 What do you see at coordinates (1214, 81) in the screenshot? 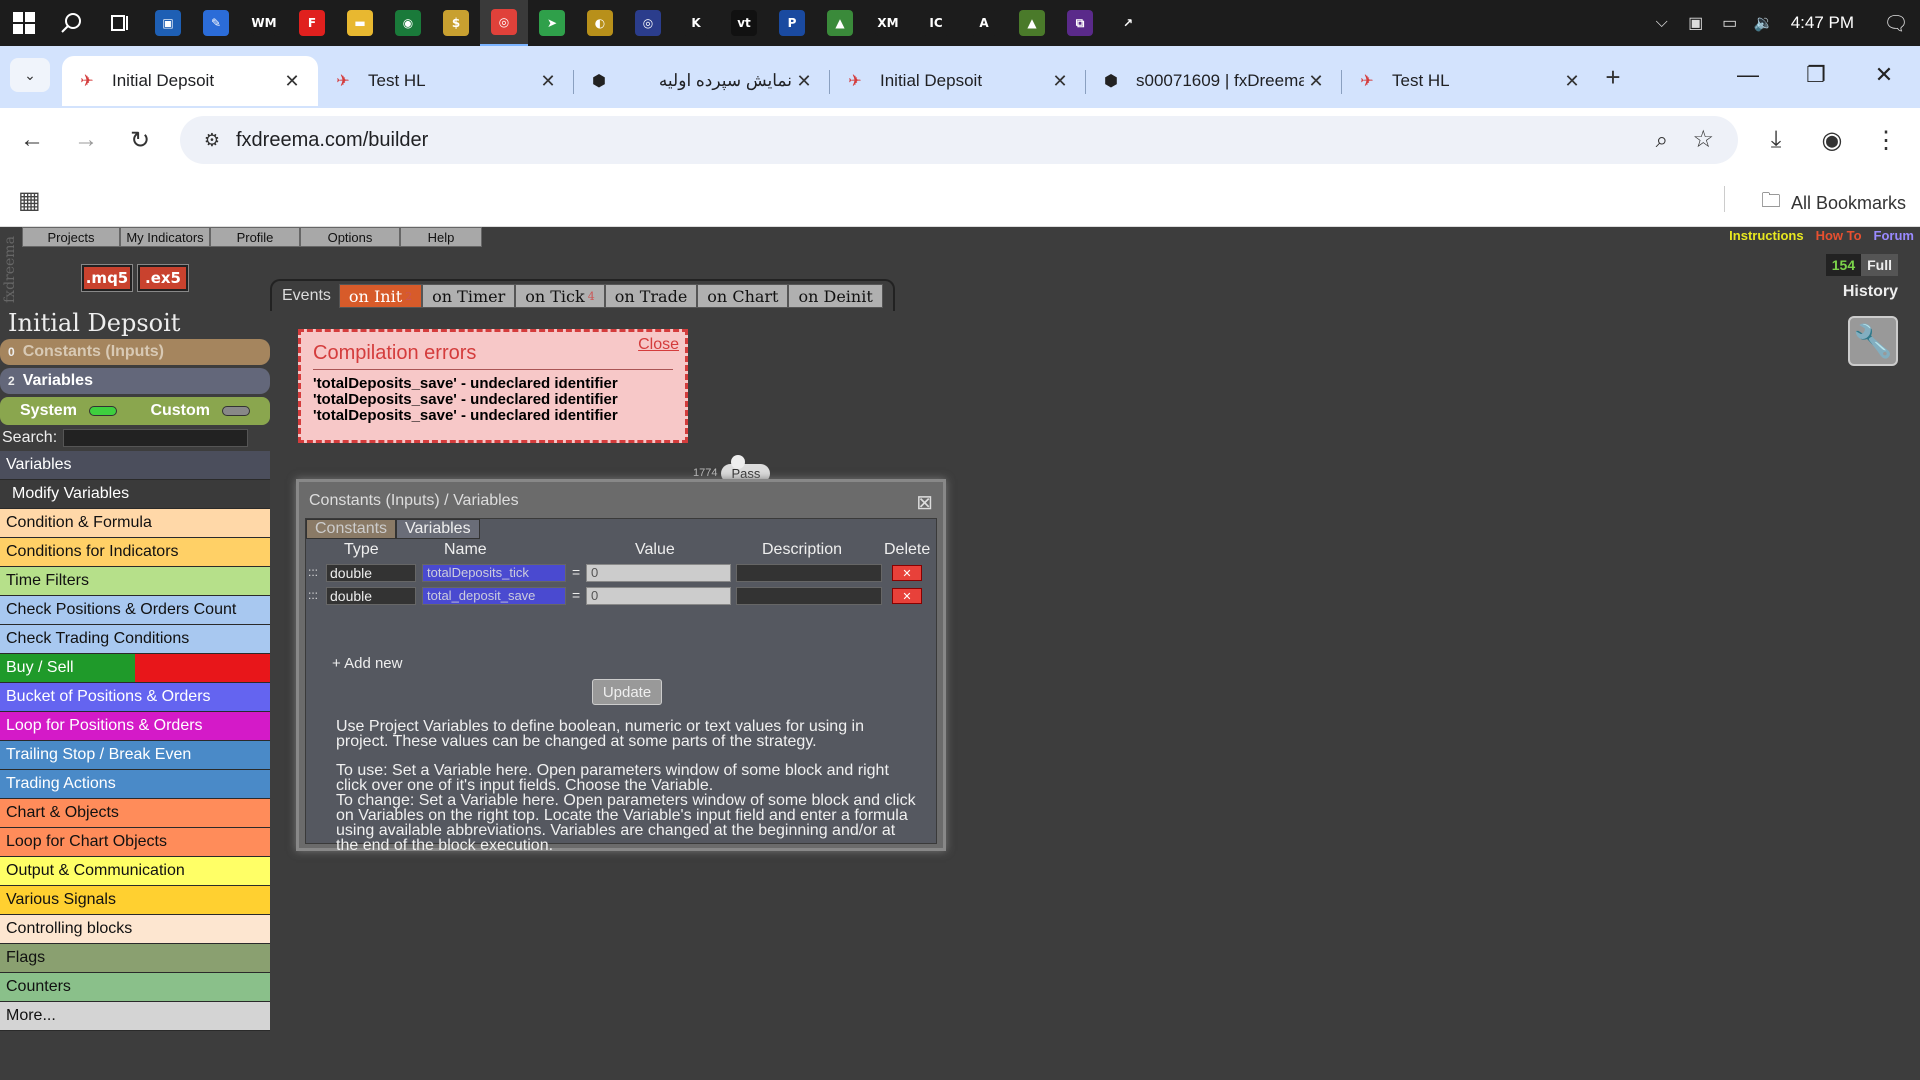
I see `browser-tab: ⬢ s00071609 | fxDreema ✕` at bounding box center [1214, 81].